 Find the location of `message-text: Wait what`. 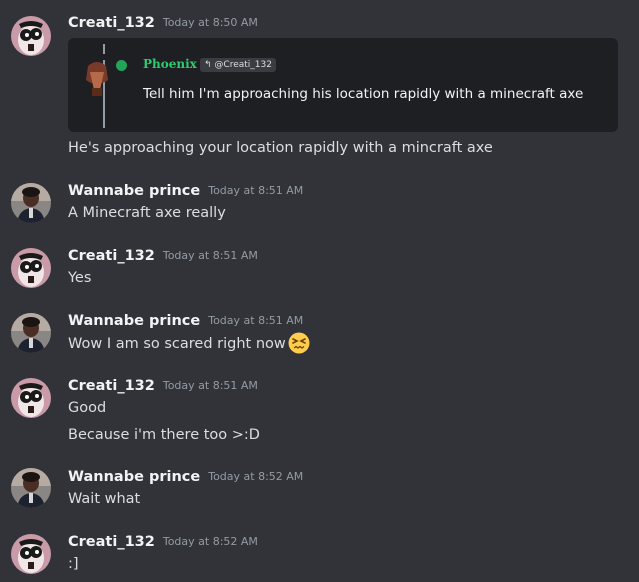

message-text: Wait what is located at coordinates (104, 499).